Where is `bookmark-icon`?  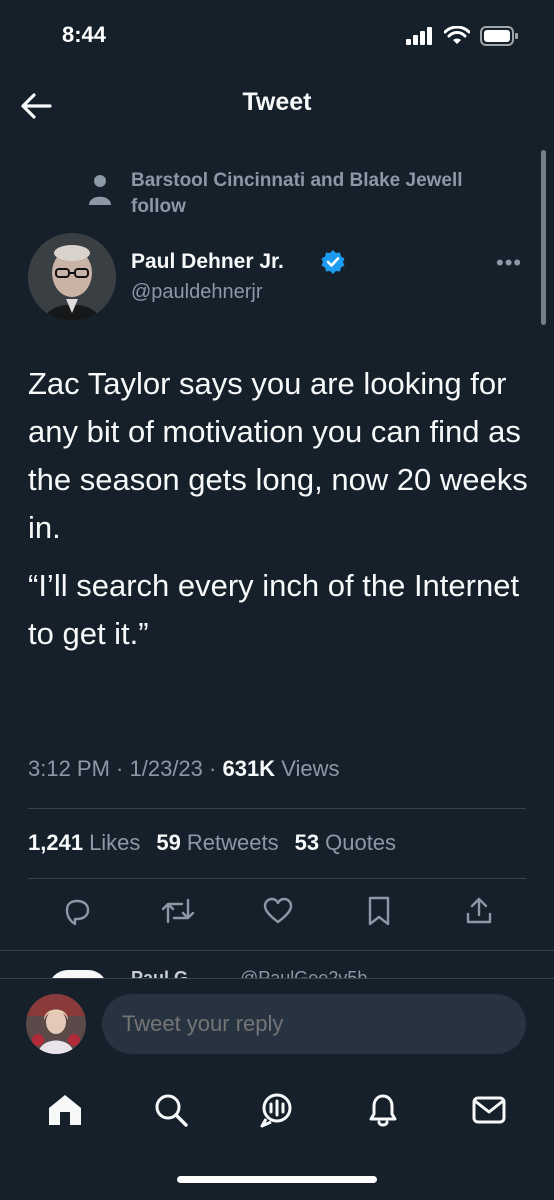 bookmark-icon is located at coordinates (378, 911).